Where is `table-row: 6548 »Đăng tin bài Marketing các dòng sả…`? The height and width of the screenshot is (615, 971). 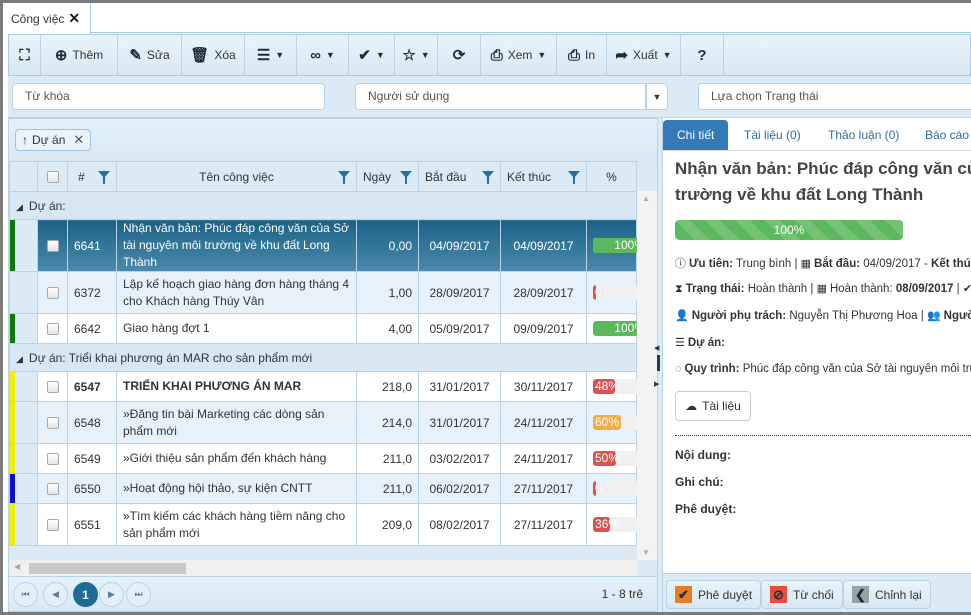
table-row: 6548 »Đăng tin bài Marketing các dòng sả… is located at coordinates (324, 422).